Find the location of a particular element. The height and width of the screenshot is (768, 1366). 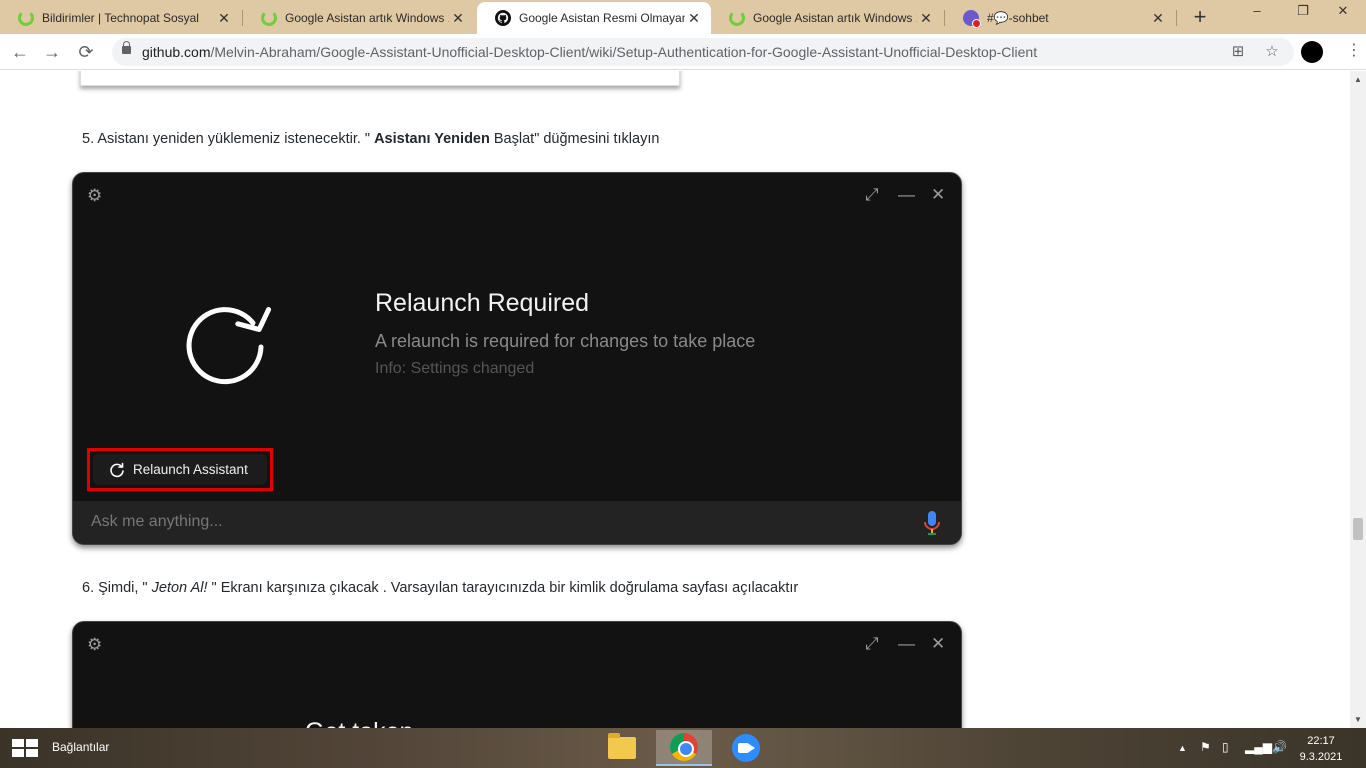

step-6-prefix: 6. Şimdi, " is located at coordinates (117, 588).